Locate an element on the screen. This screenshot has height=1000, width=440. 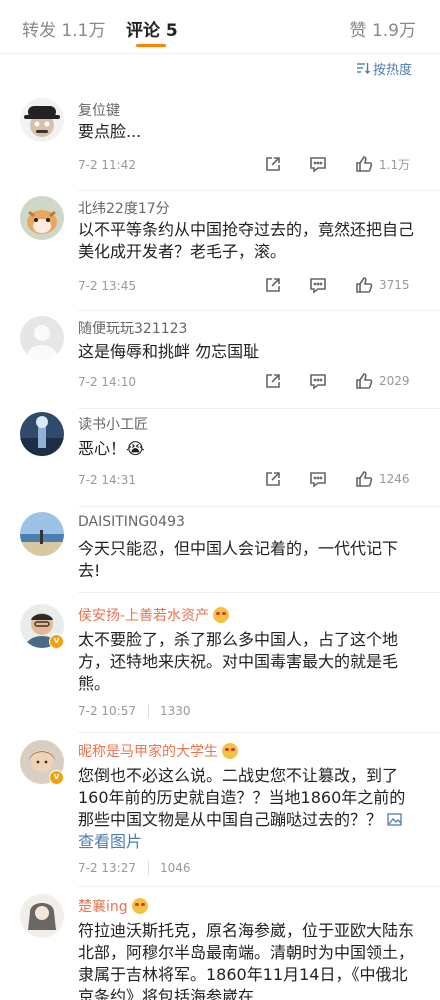
comment-time: 7-2 13:45 is located at coordinates (107, 286).